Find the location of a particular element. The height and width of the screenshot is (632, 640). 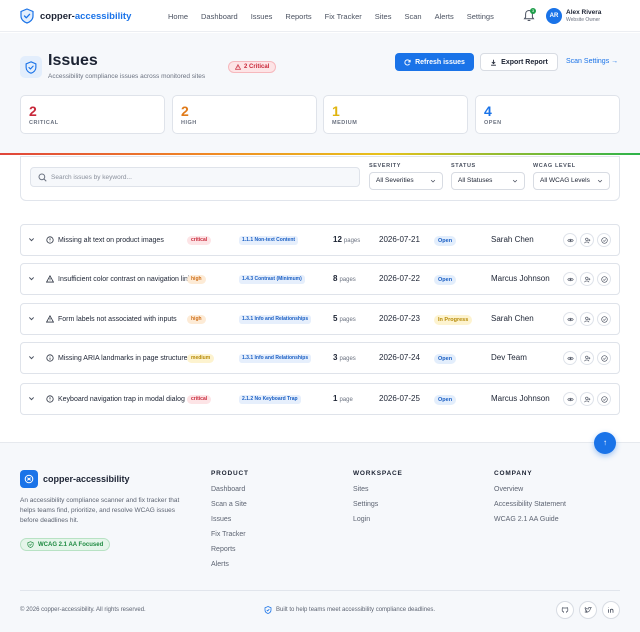

issue-title: Missing alt text on product images is located at coordinates (128, 240).